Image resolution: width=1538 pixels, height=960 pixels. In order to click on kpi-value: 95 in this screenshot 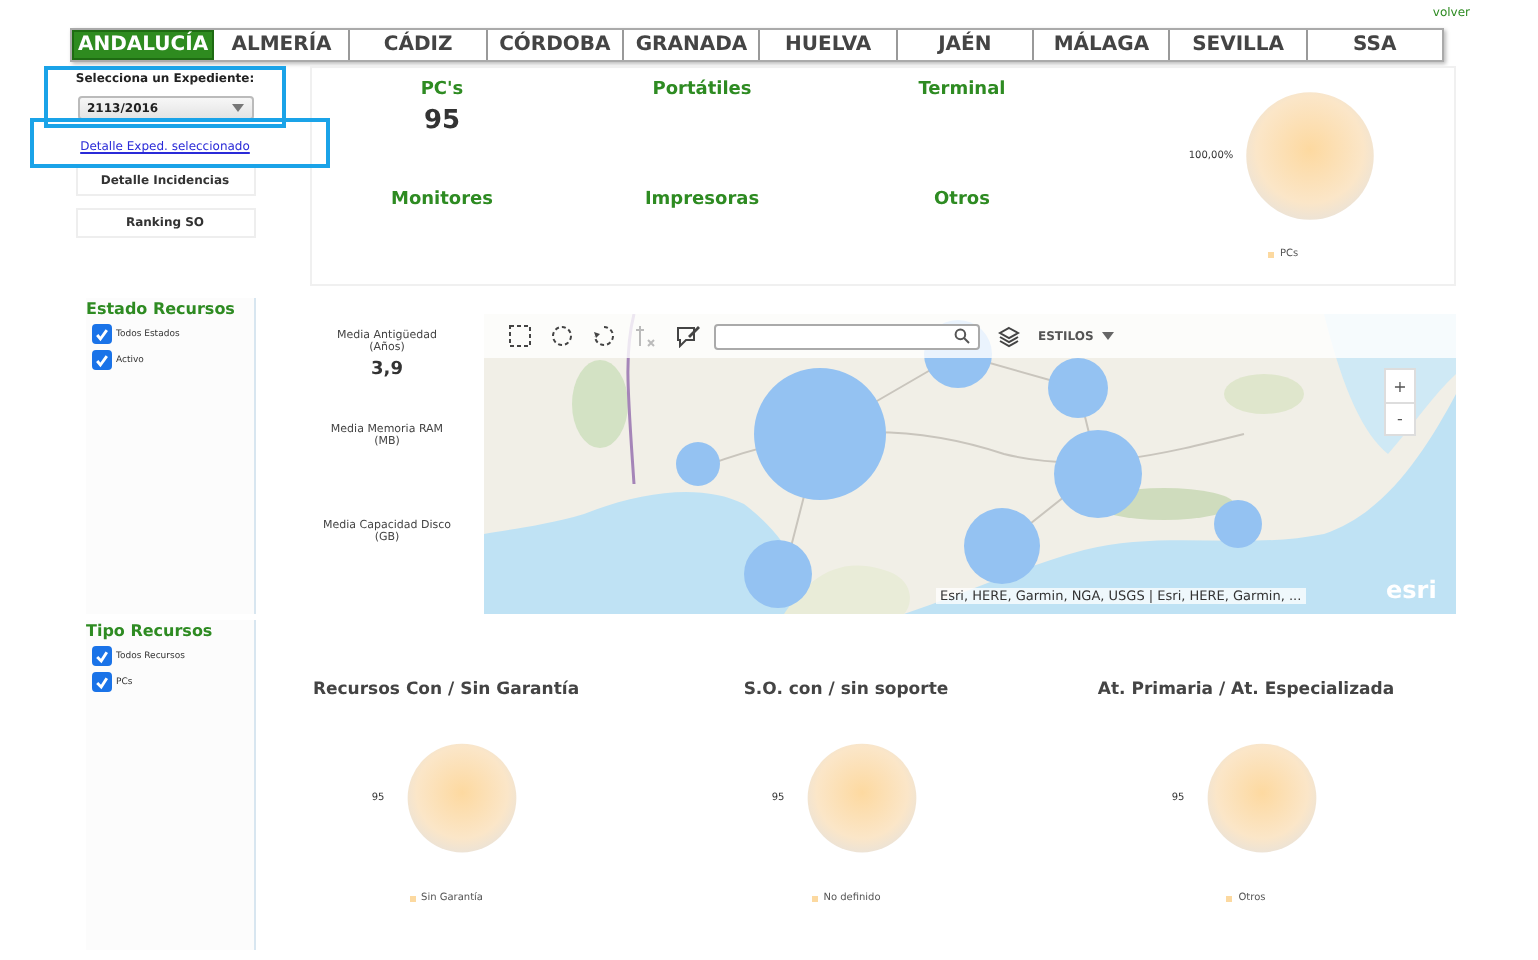, I will do `click(442, 121)`.